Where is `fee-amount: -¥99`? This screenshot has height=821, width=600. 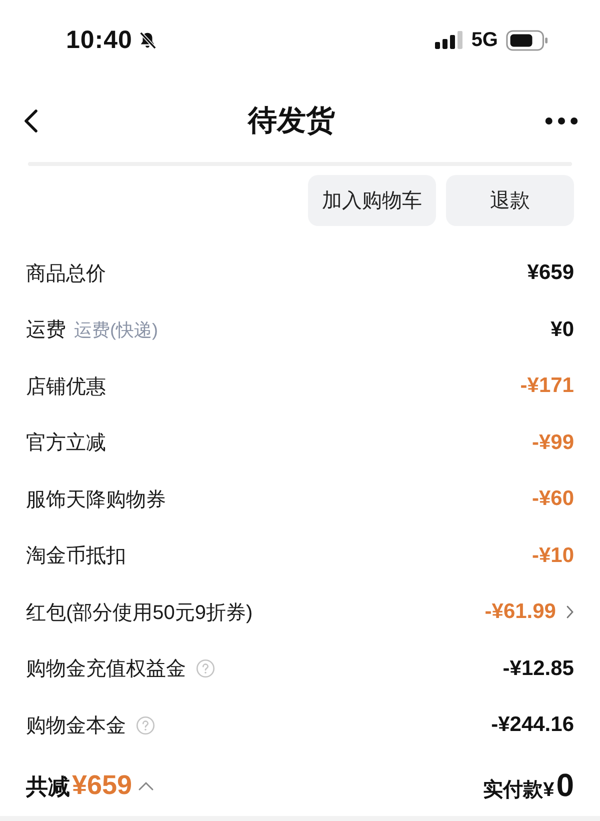
fee-amount: -¥99 is located at coordinates (553, 442).